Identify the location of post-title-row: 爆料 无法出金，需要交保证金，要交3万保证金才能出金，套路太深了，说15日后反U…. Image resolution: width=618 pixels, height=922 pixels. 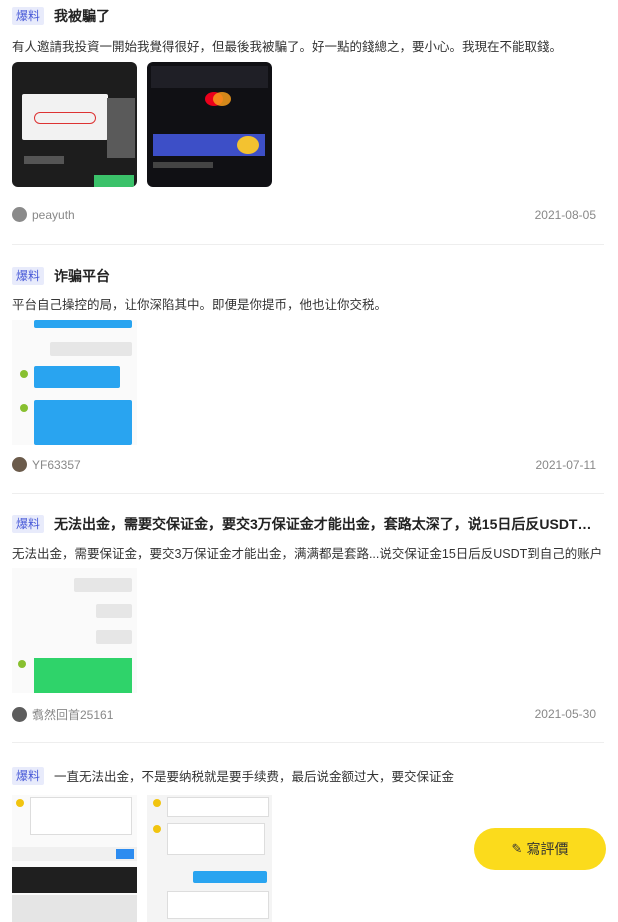
(305, 524).